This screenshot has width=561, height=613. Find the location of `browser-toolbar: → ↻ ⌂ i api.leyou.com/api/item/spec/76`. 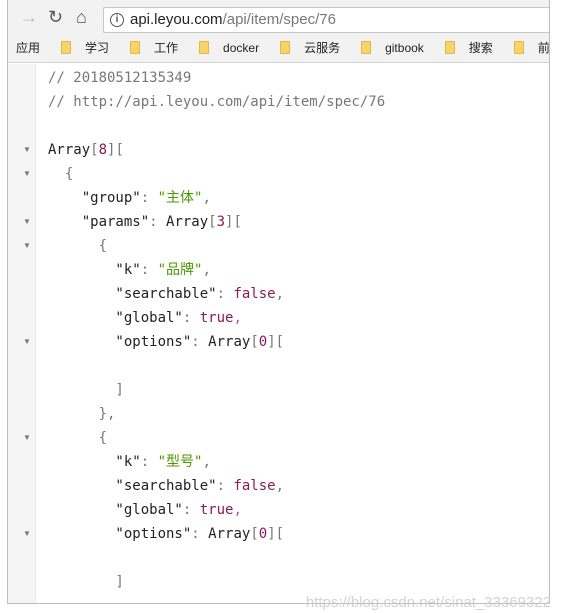

browser-toolbar: → ↻ ⌂ i api.leyou.com/api/item/spec/76 is located at coordinates (278, 16).